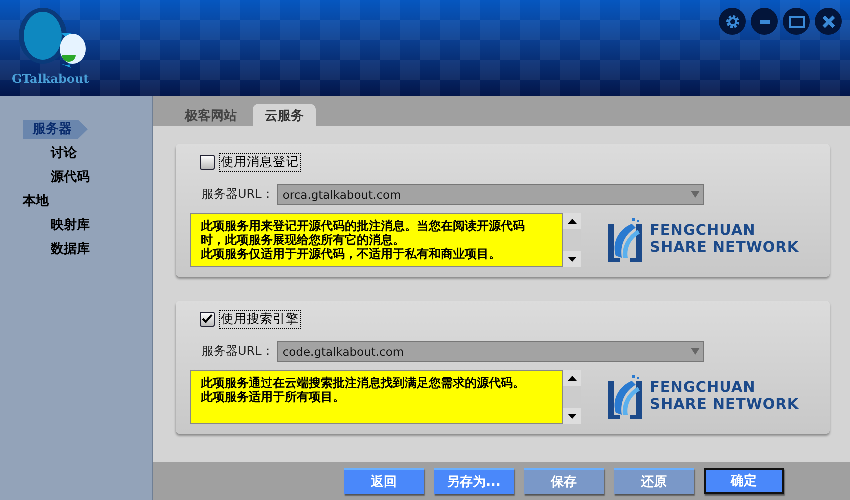  What do you see at coordinates (284, 115) in the screenshot?
I see `tab: 云服务` at bounding box center [284, 115].